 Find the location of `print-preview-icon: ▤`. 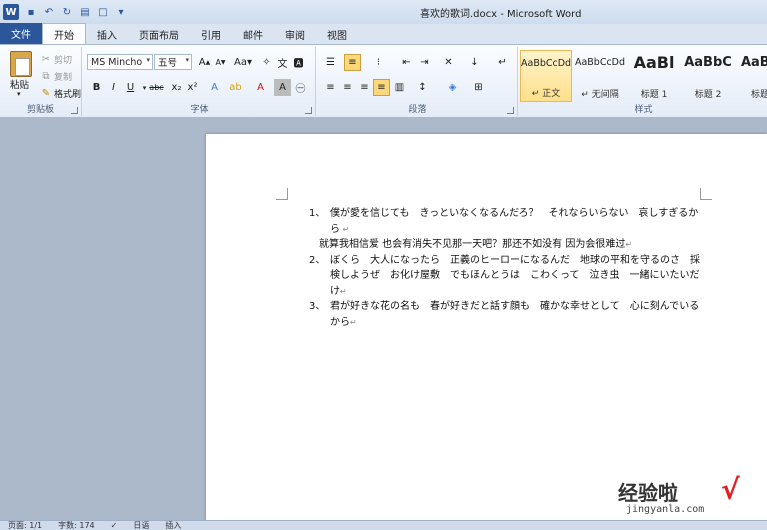

print-preview-icon: ▤ is located at coordinates (85, 12).